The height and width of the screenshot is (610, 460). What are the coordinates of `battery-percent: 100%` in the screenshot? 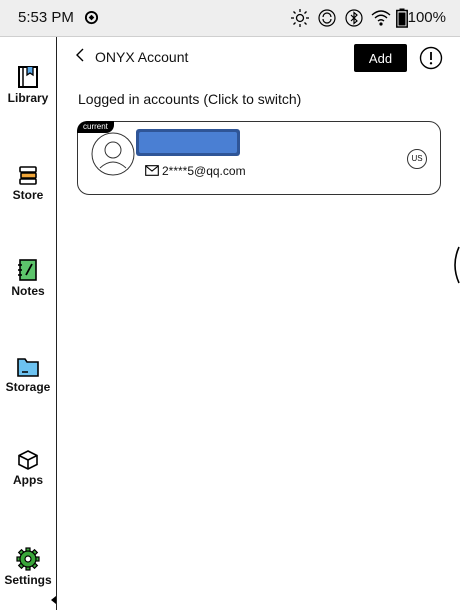 It's located at (426, 17).